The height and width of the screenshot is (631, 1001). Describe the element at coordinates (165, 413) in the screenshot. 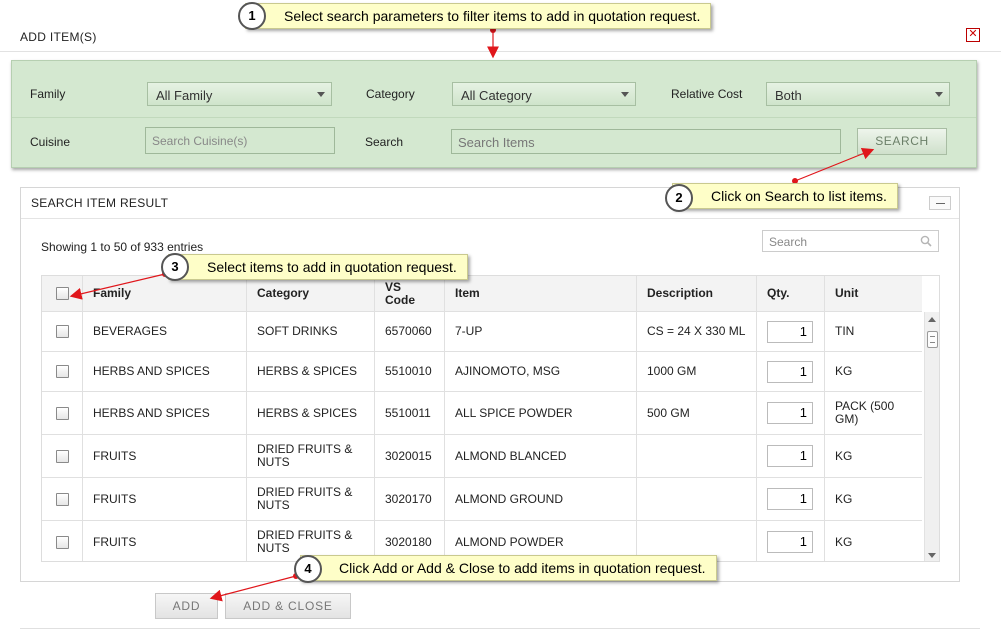

I see `cell-family: HERBS AND SPICES` at that location.